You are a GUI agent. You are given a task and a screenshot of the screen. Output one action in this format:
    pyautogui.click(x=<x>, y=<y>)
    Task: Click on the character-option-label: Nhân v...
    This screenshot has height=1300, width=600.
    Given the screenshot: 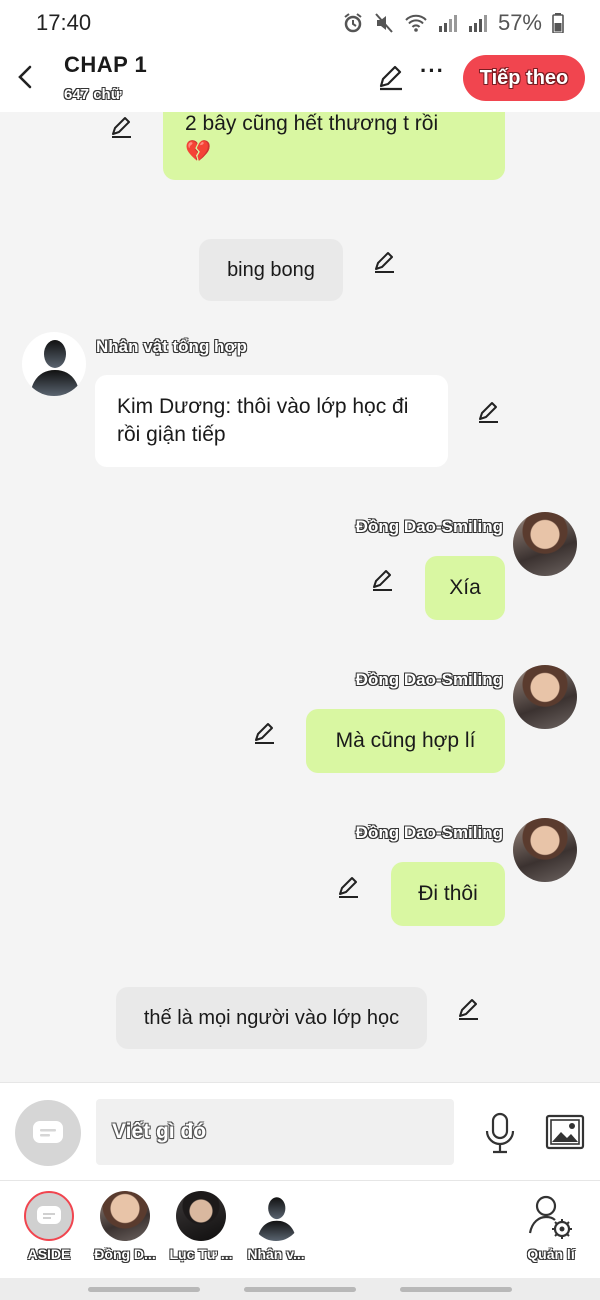 What is the action you would take?
    pyautogui.click(x=276, y=1254)
    